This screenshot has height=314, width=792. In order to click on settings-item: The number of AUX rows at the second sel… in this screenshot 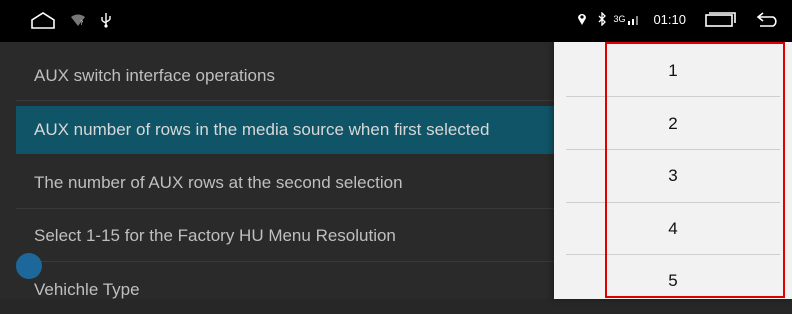, I will do `click(296, 183)`.